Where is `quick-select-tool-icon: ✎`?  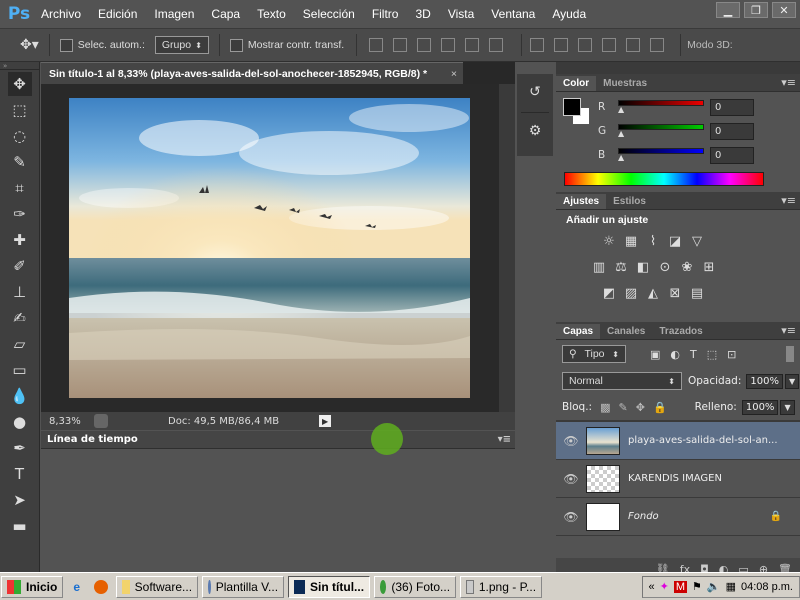
quick-select-tool-icon: ✎ is located at coordinates (20, 162).